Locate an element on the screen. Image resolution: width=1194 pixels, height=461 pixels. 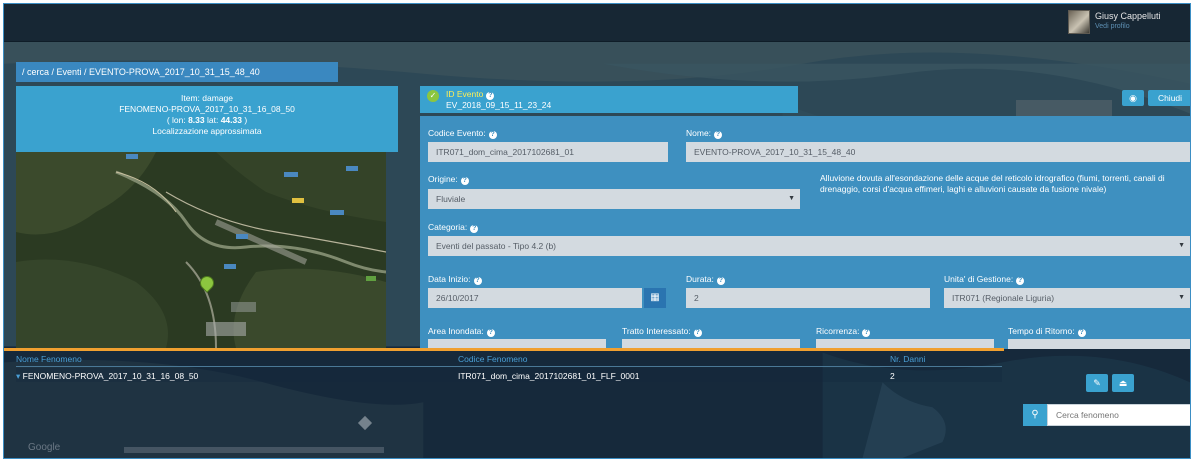
column-header-danni: Nr. Danni is located at coordinates (907, 359).